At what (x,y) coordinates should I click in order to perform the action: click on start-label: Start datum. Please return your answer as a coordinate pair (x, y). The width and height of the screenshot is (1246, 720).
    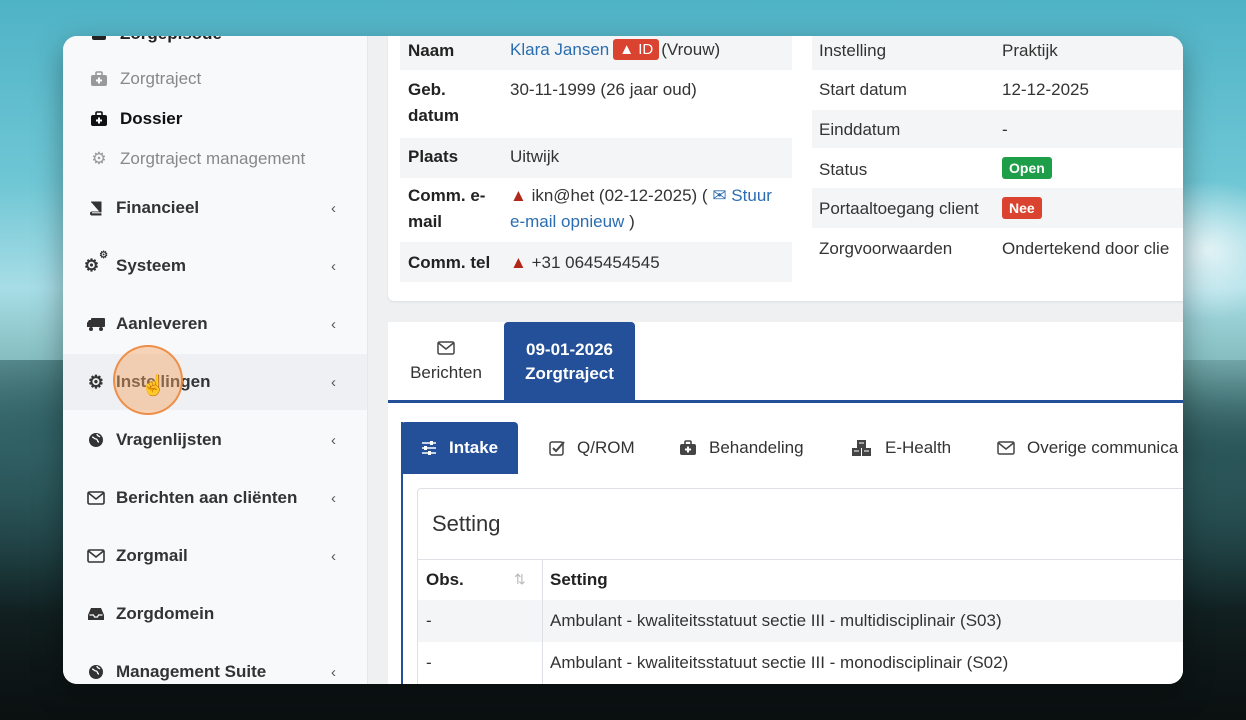
    Looking at the image, I should click on (863, 89).